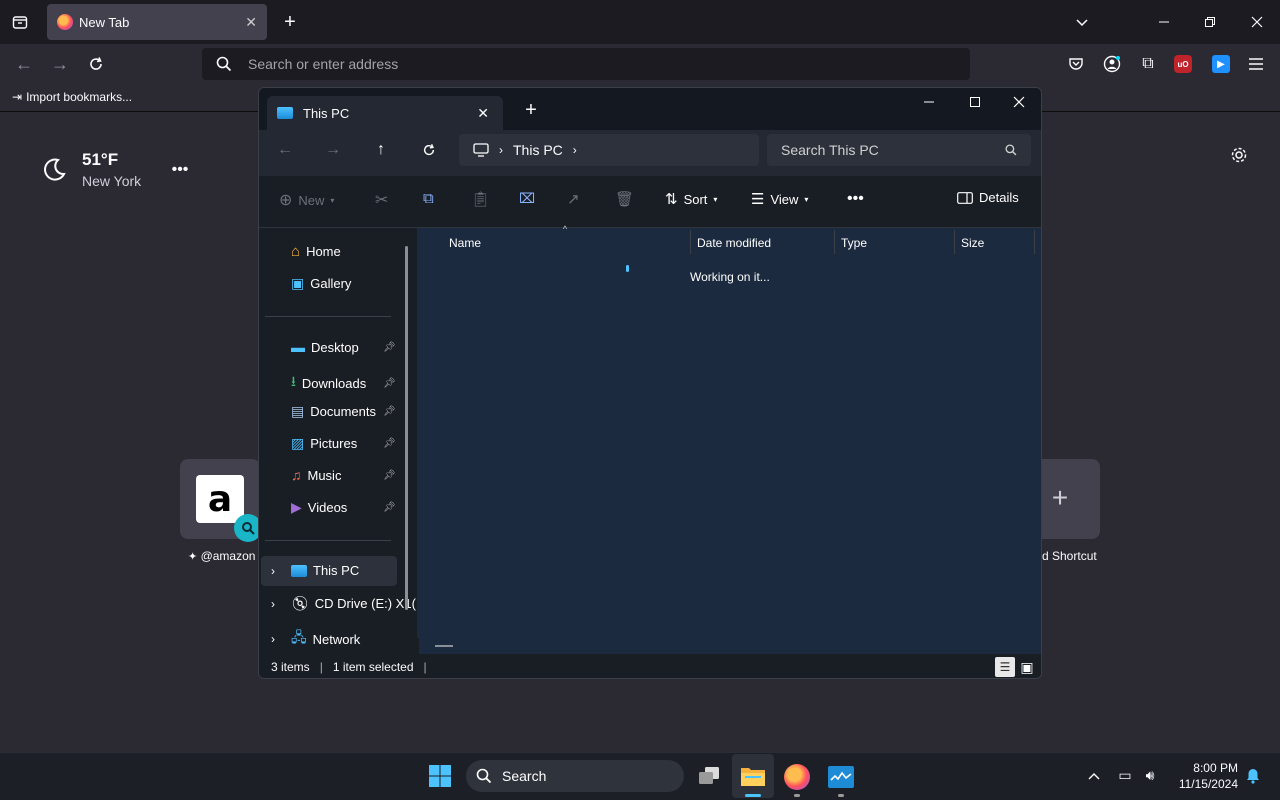 The width and height of the screenshot is (1280, 800). What do you see at coordinates (730, 646) in the screenshot?
I see `horizontal-scrollbar` at bounding box center [730, 646].